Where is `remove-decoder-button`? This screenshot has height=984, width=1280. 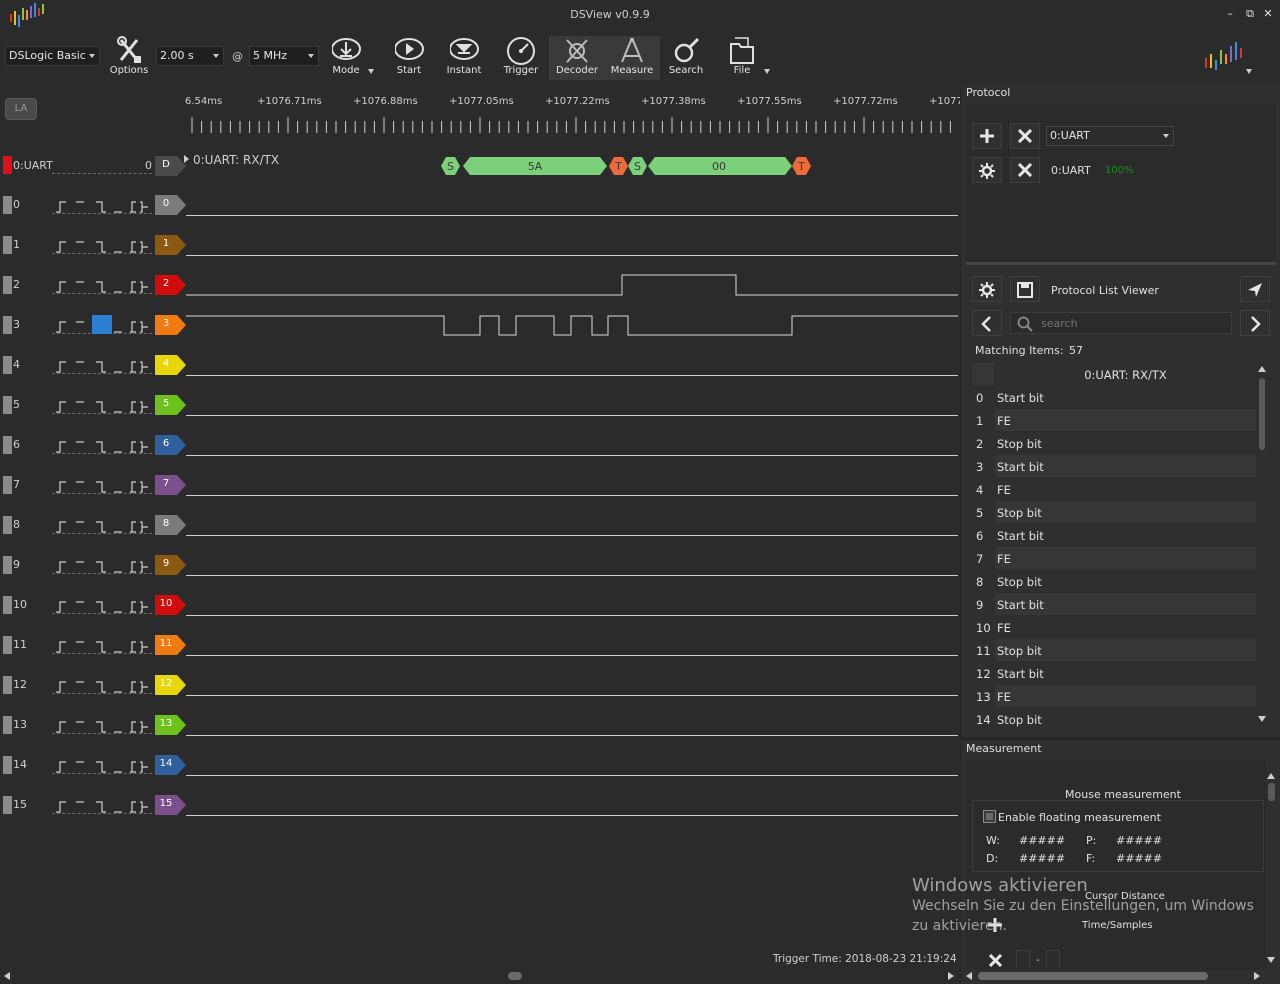
remove-decoder-button is located at coordinates (1025, 136).